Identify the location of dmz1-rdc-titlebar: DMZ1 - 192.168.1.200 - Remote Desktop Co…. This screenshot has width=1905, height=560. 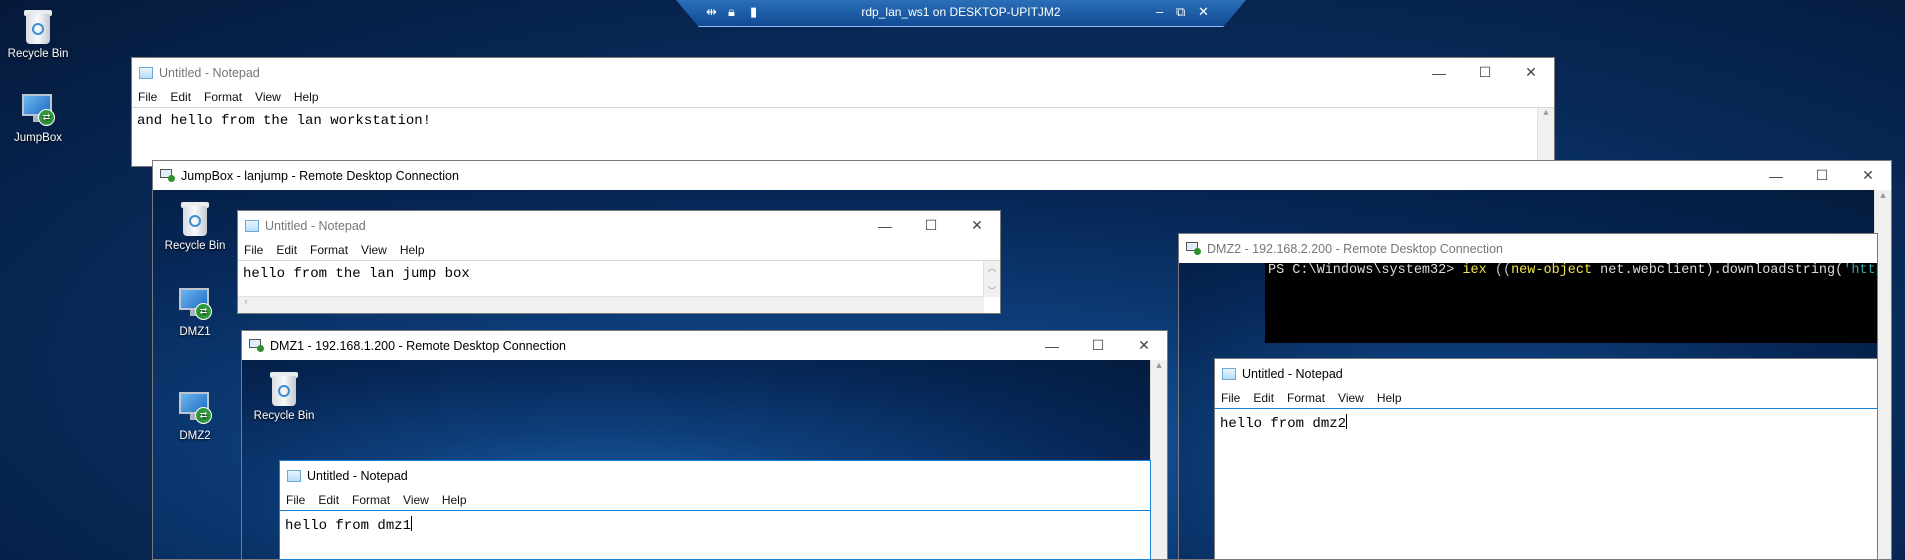
(704, 345).